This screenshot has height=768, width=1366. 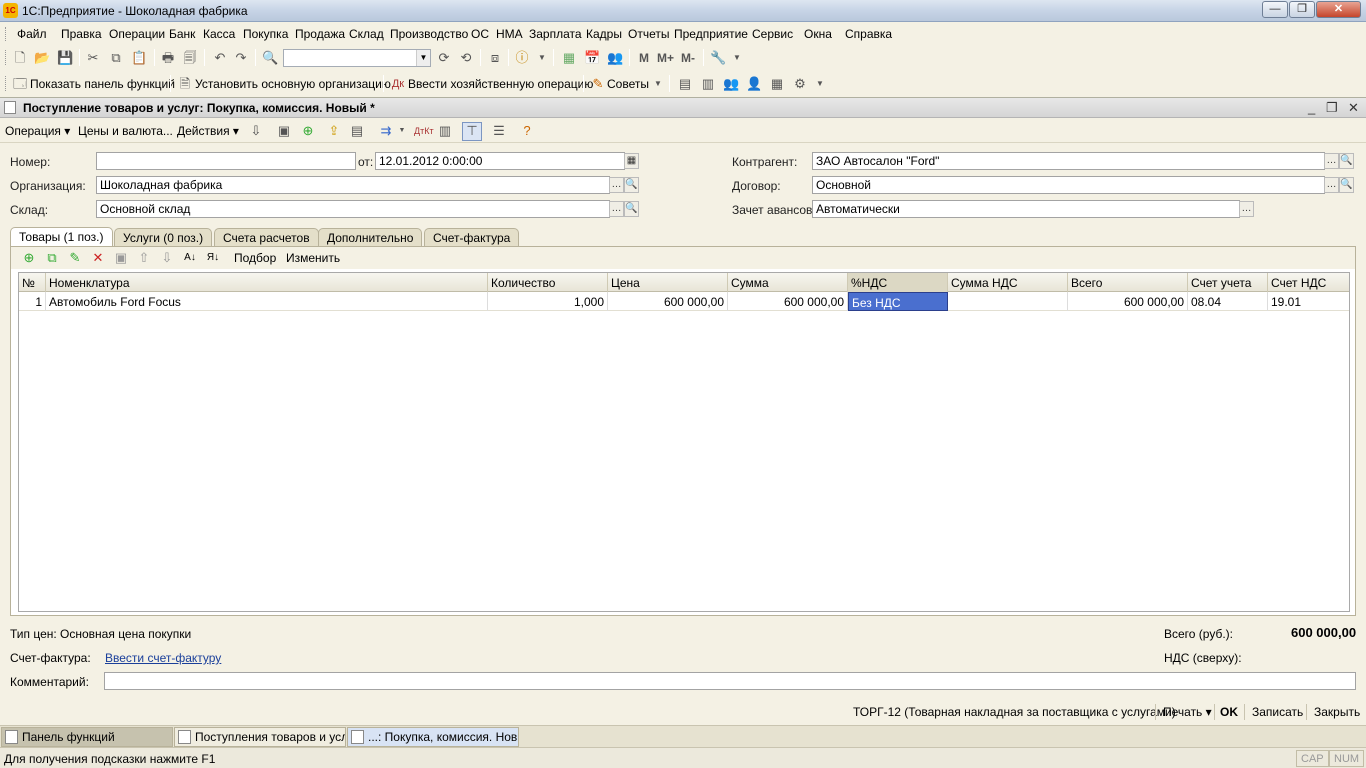 I want to click on tab-services: Услуги (0 поз.), so click(x=163, y=237).